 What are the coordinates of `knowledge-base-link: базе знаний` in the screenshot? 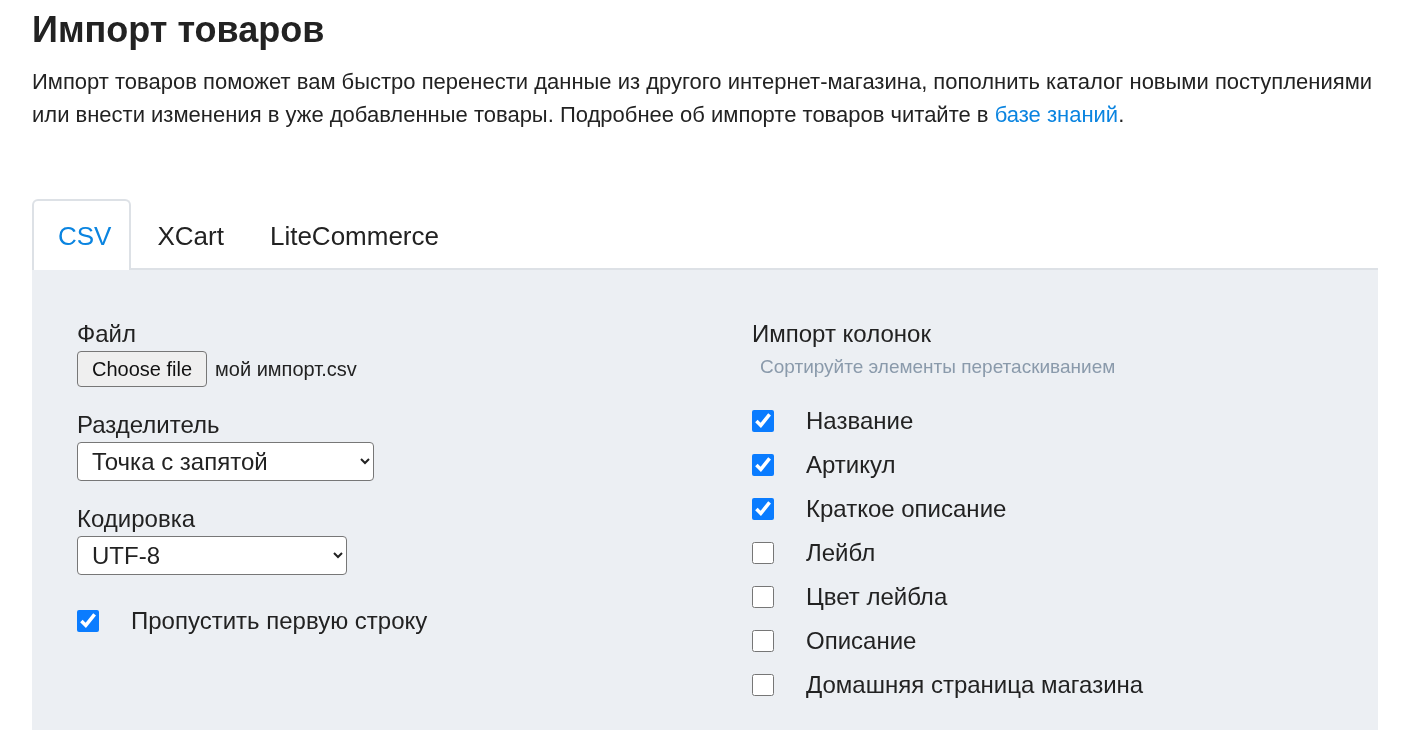 It's located at (1056, 115).